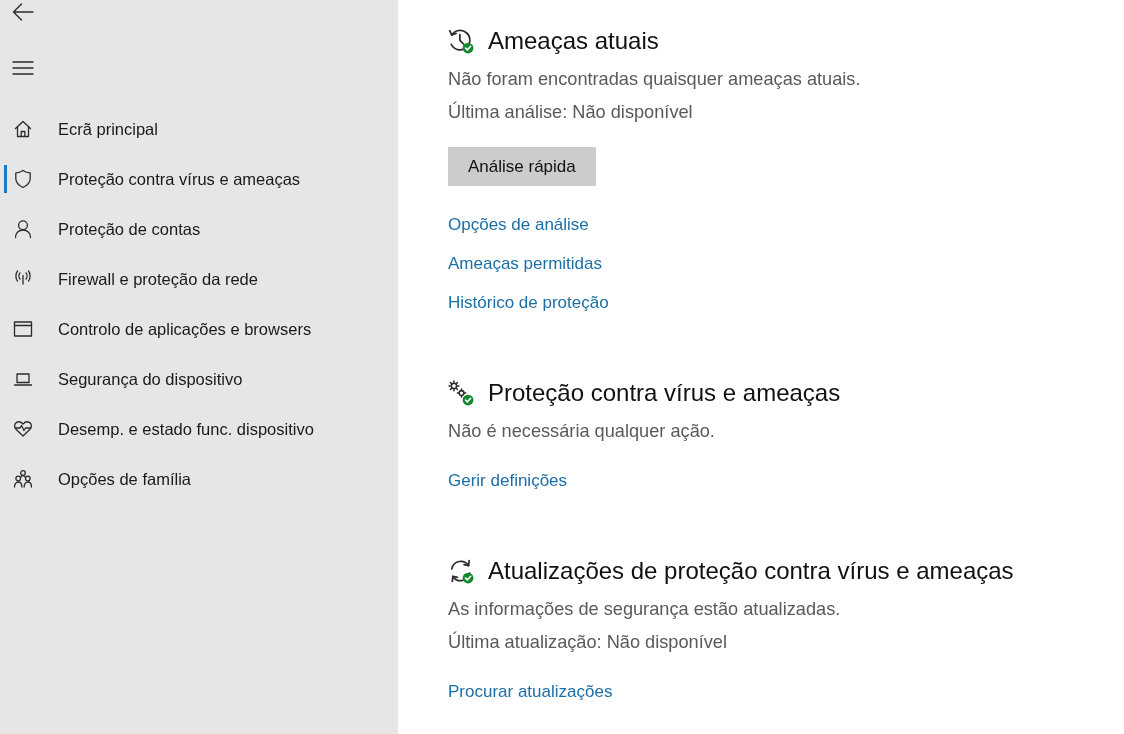  I want to click on status-text: Última atualização: Não disponível, so click(588, 642).